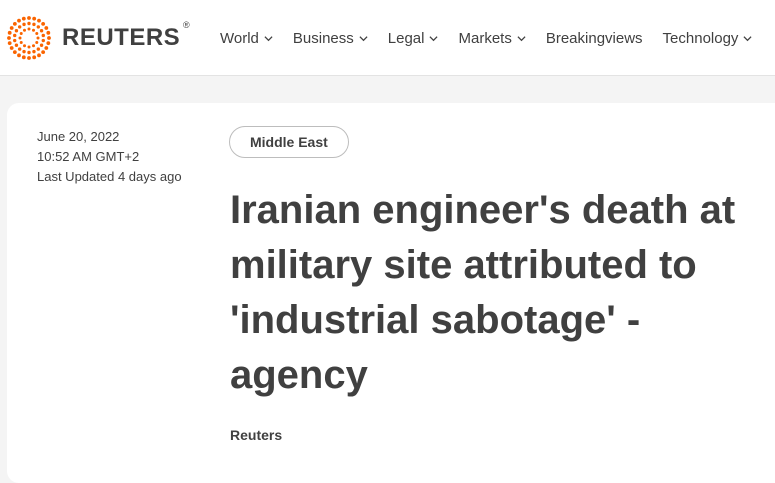  I want to click on byline-author: Reuters, so click(256, 435).